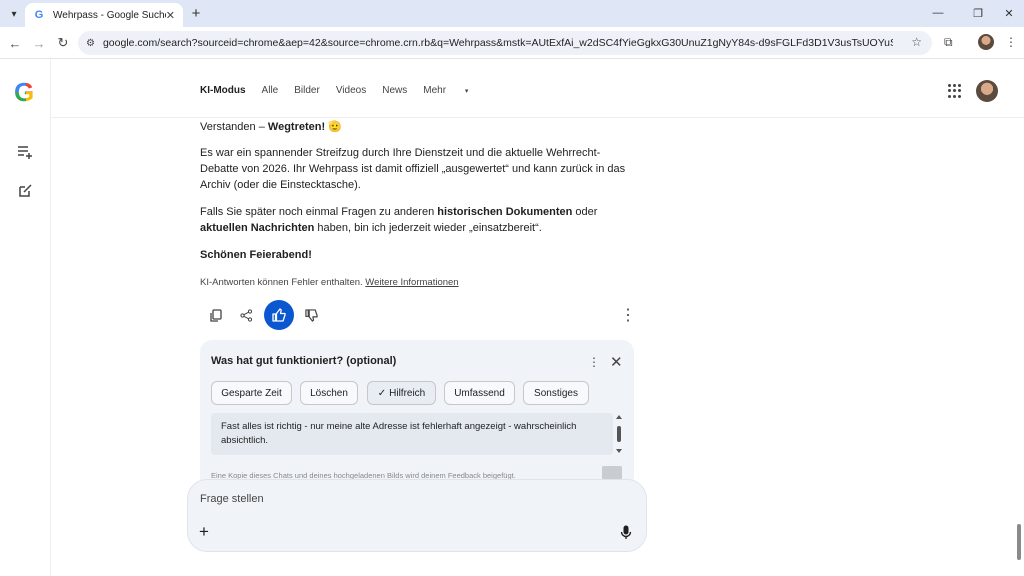 The image size is (1024, 576). What do you see at coordinates (196, 13) in the screenshot?
I see `new-tab-plus-icon: +` at bounding box center [196, 13].